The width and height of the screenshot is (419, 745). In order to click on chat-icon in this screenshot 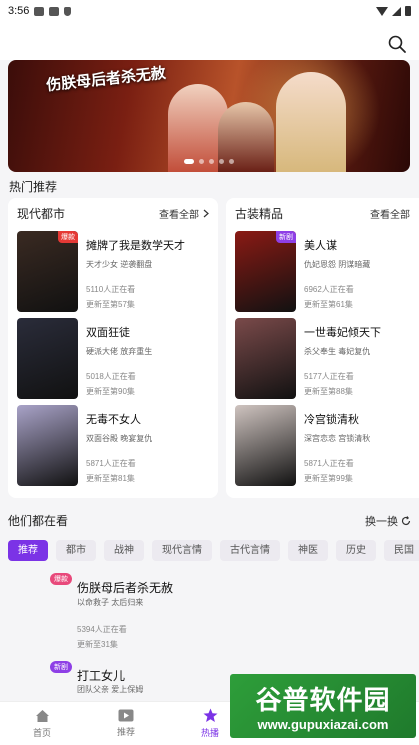, I will do `click(54, 11)`.